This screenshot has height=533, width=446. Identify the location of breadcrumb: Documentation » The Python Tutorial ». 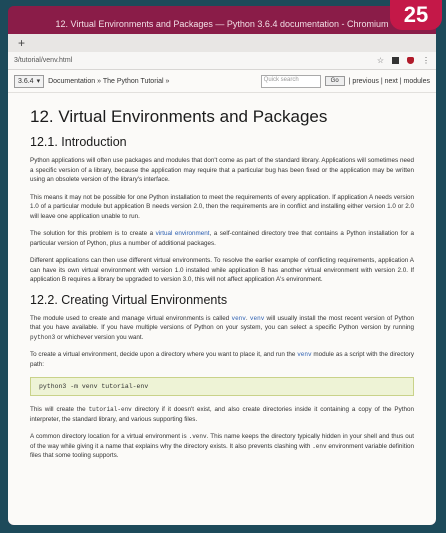
(108, 81).